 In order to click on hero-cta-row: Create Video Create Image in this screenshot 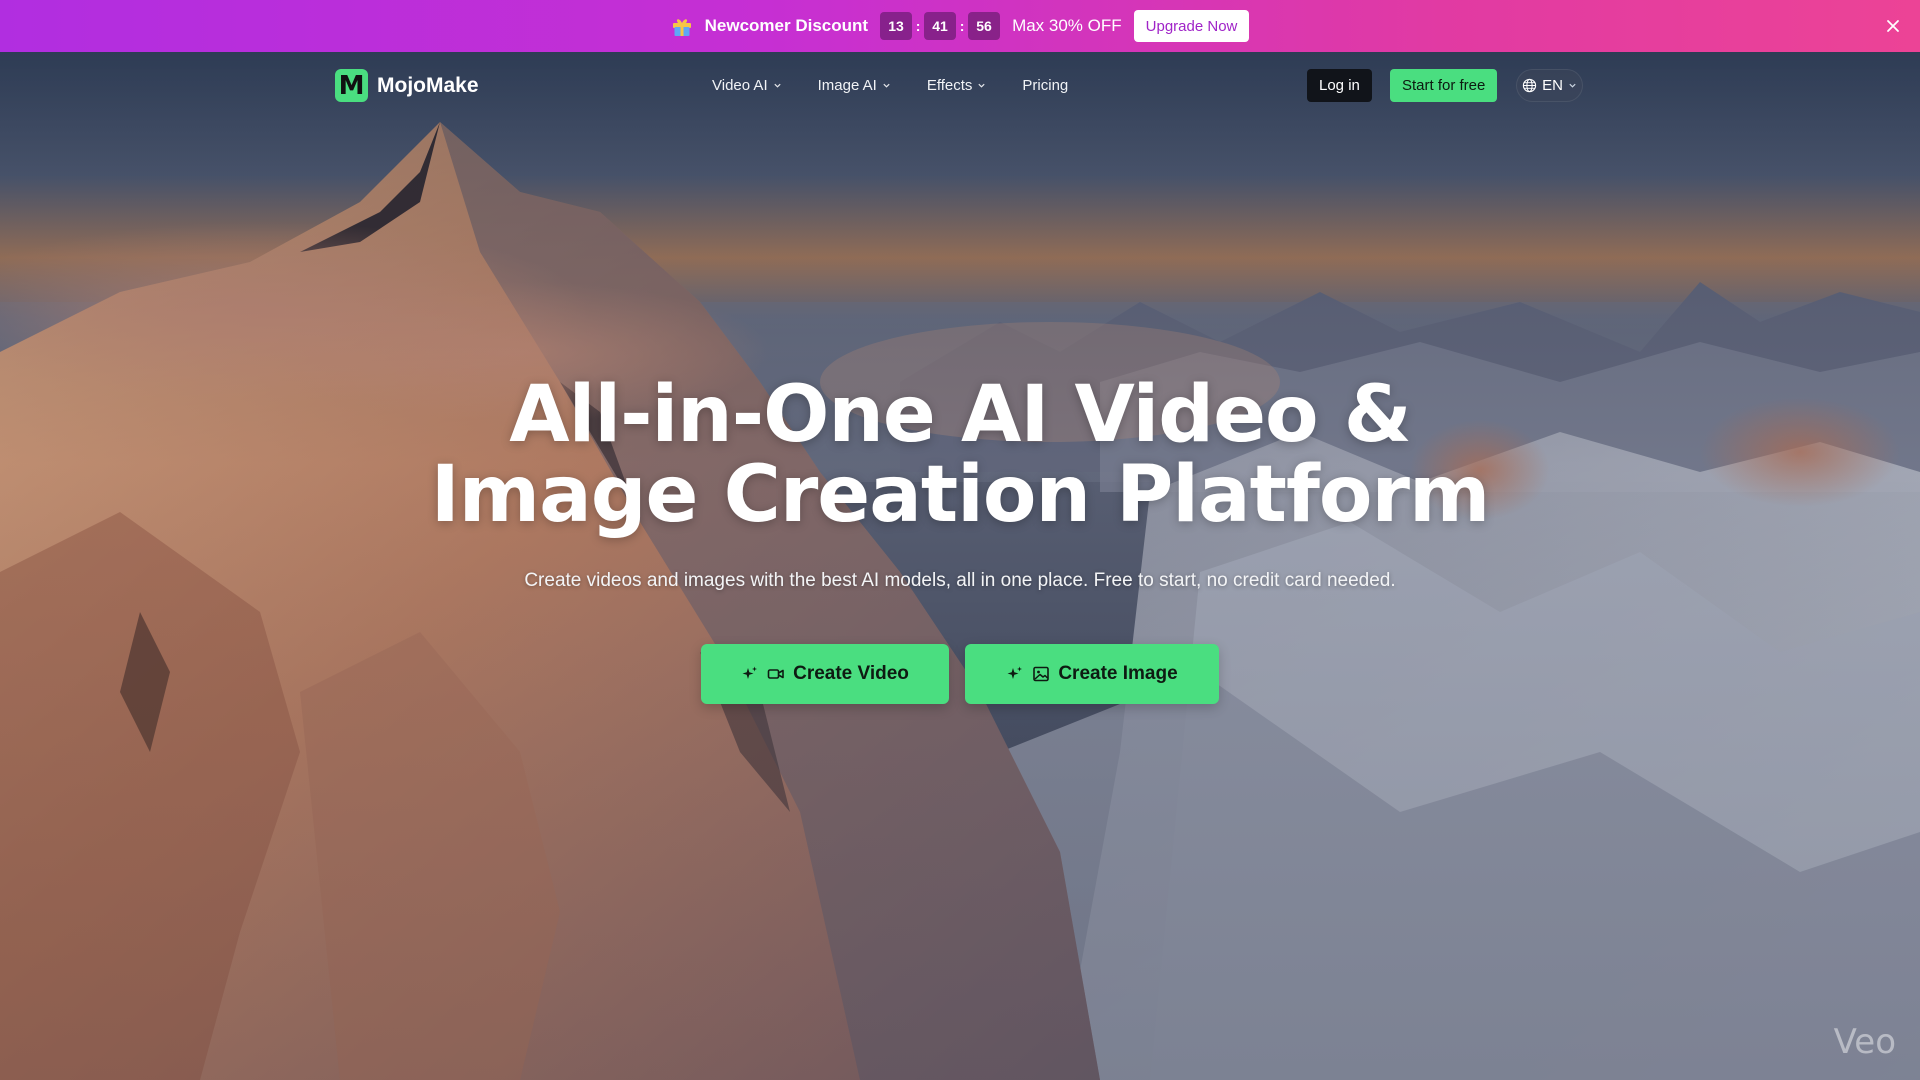, I will do `click(960, 674)`.